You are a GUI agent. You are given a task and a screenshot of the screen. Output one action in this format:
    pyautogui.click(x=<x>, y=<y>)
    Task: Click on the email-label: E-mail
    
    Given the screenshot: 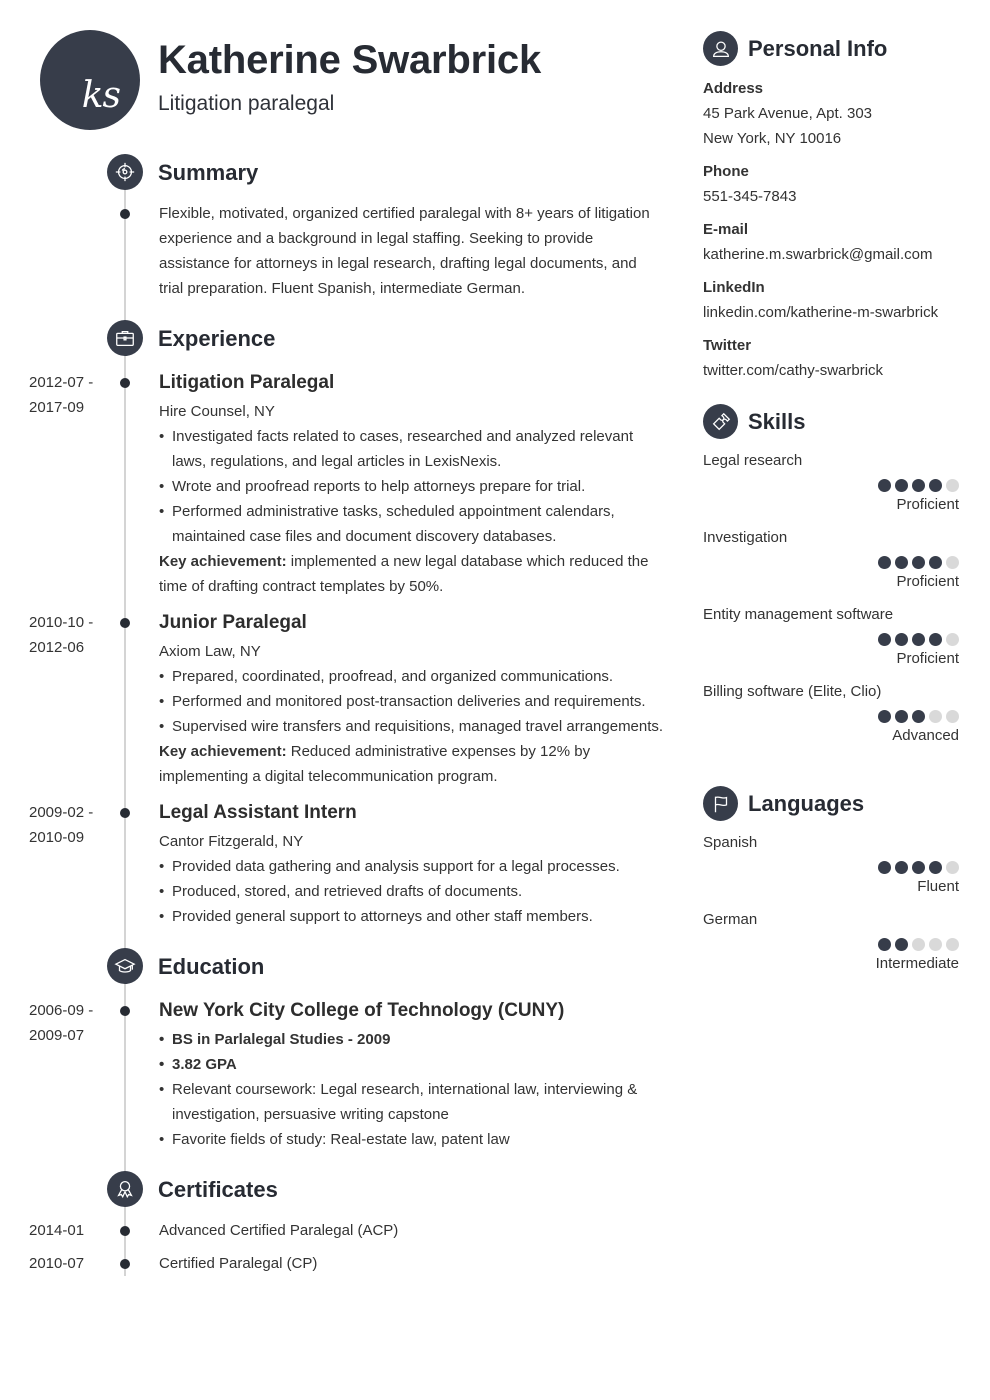 What is the action you would take?
    pyautogui.click(x=726, y=229)
    